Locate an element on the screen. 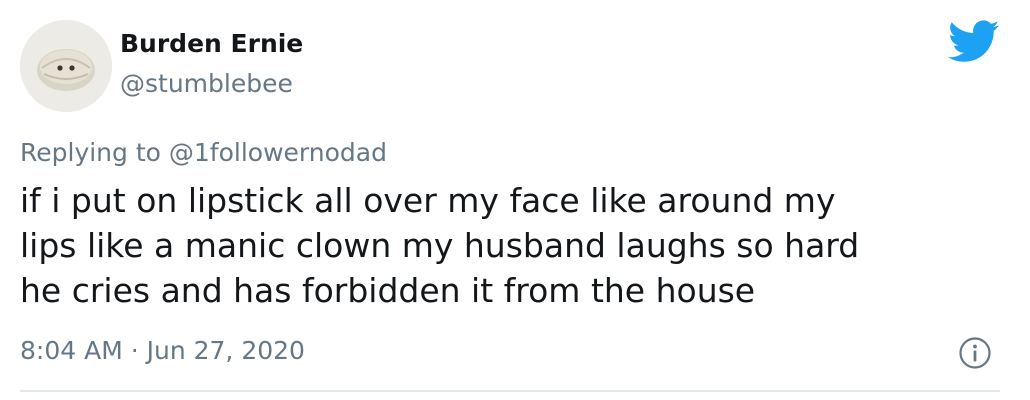 The width and height of the screenshot is (1030, 400). reply-prefix: Replying to is located at coordinates (90, 152).